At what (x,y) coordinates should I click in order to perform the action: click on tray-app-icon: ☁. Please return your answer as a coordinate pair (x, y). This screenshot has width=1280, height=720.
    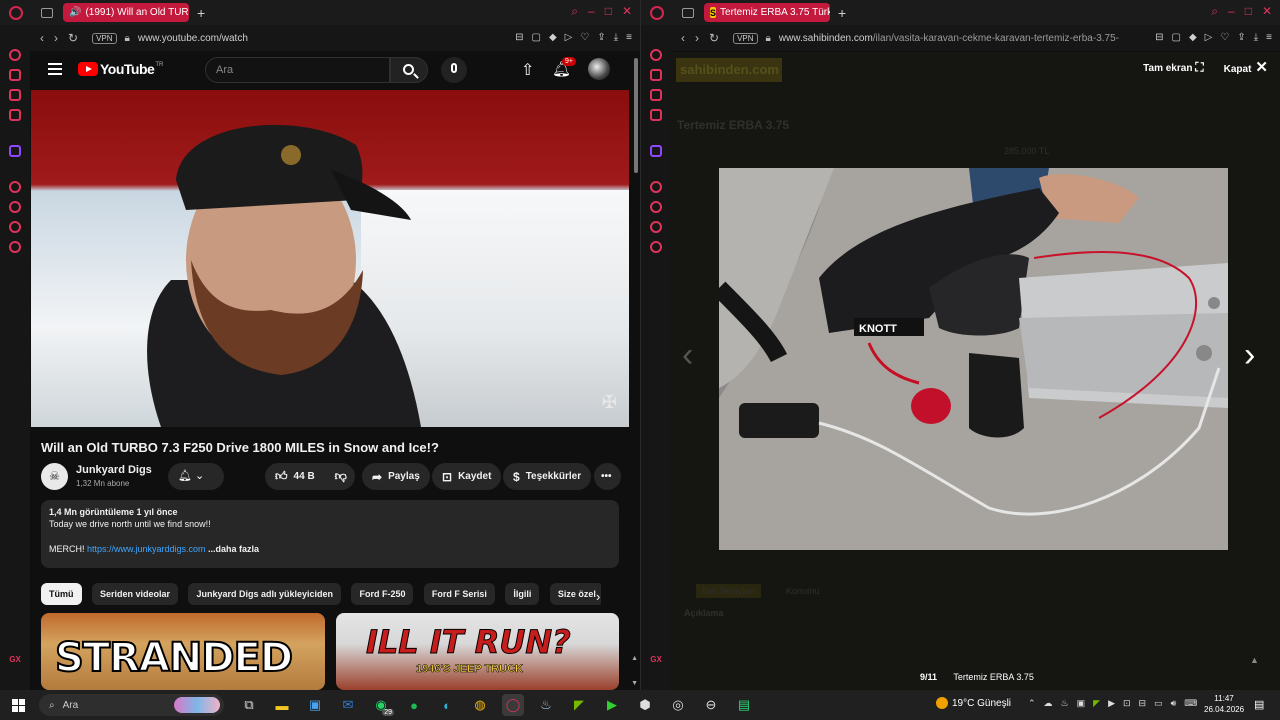
    Looking at the image, I should click on (1048, 703).